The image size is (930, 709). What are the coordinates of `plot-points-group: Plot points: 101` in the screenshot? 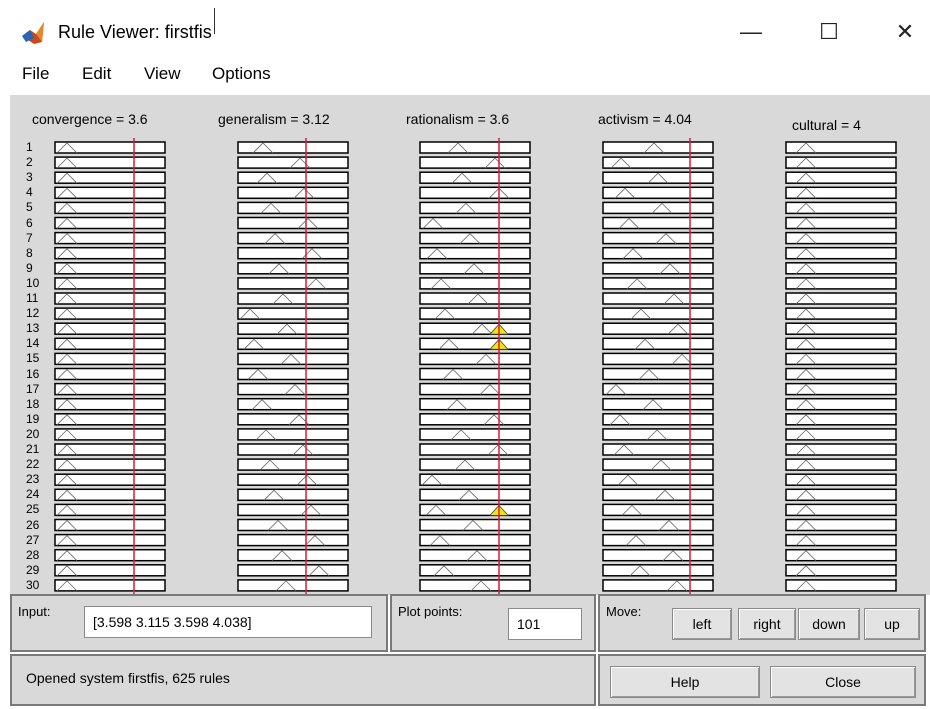 It's located at (493, 623).